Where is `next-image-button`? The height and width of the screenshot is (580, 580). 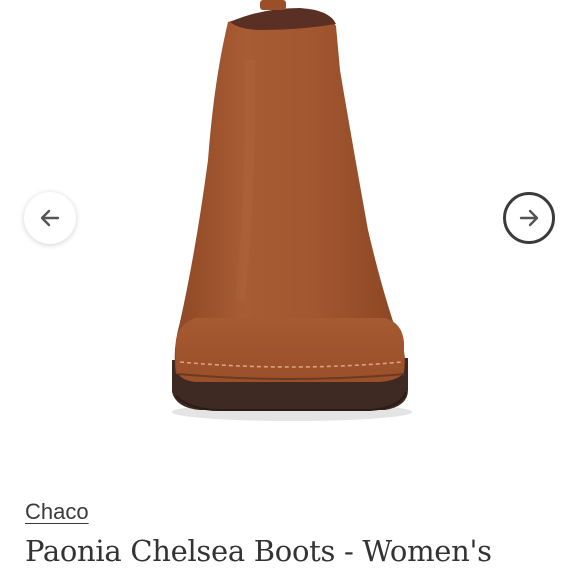
next-image-button is located at coordinates (529, 218).